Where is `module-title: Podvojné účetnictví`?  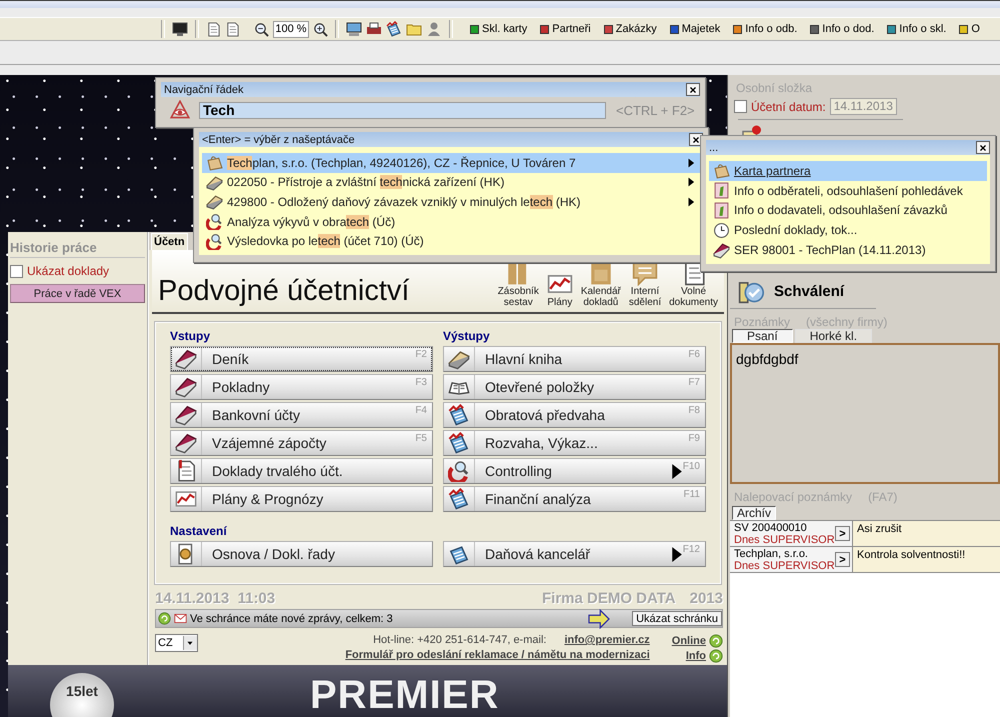
module-title: Podvojné účetnictví is located at coordinates (284, 291).